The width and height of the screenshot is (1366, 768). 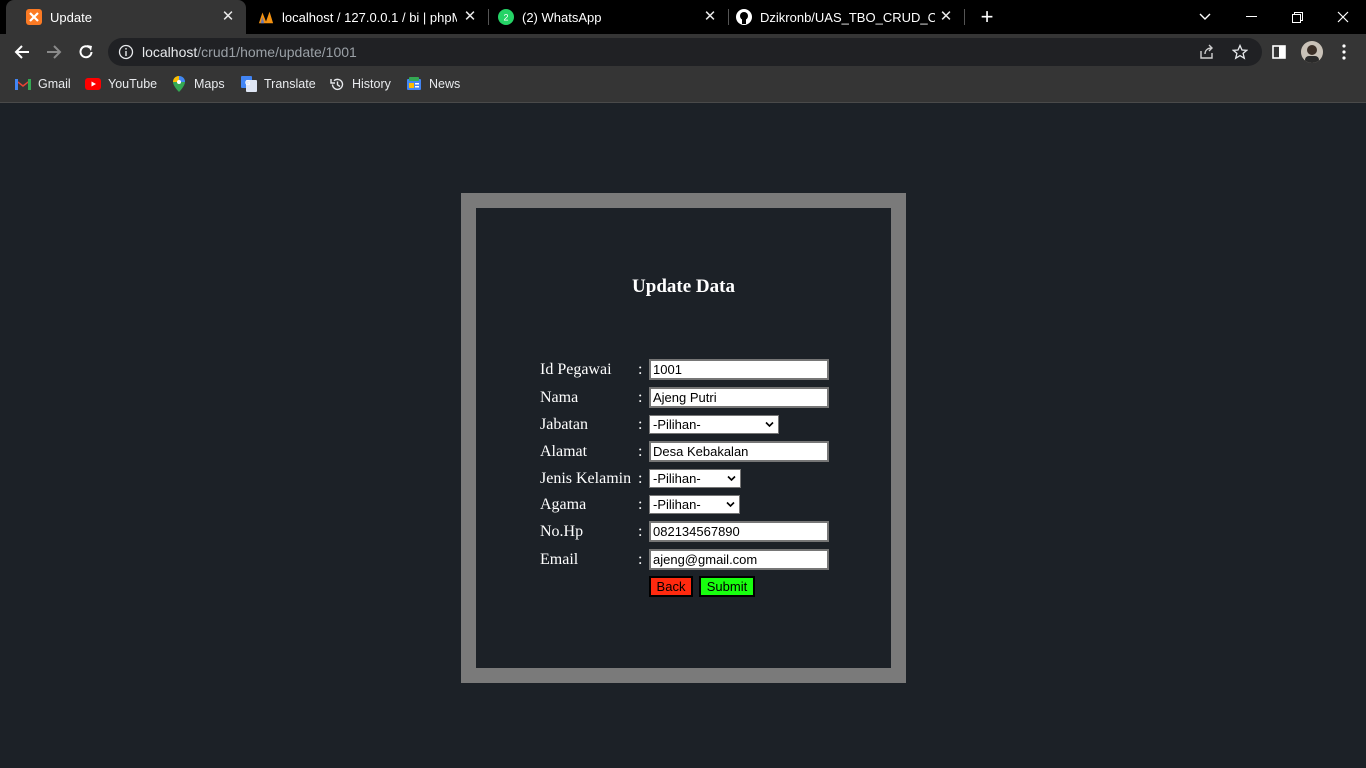 I want to click on jabatan-select: -Pilihan-, so click(x=714, y=424).